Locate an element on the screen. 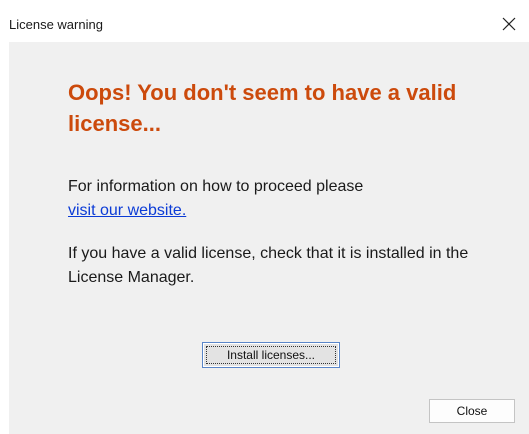 Image resolution: width=529 pixels, height=434 pixels. close-button: Close is located at coordinates (472, 411).